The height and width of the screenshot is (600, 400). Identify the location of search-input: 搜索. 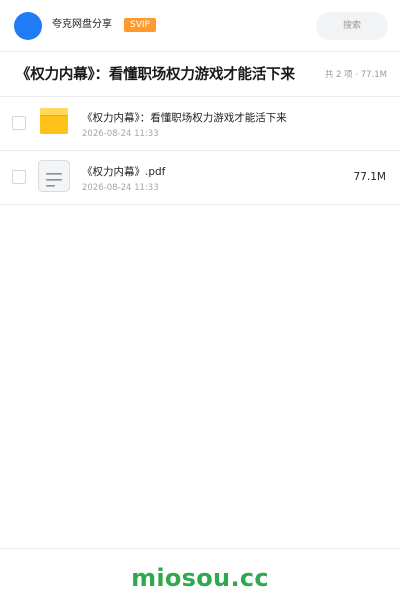
(352, 26).